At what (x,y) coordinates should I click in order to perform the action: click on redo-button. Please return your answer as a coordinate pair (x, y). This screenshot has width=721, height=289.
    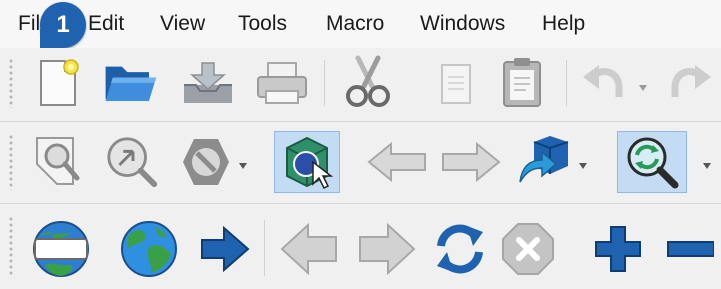
    Looking at the image, I should click on (690, 82).